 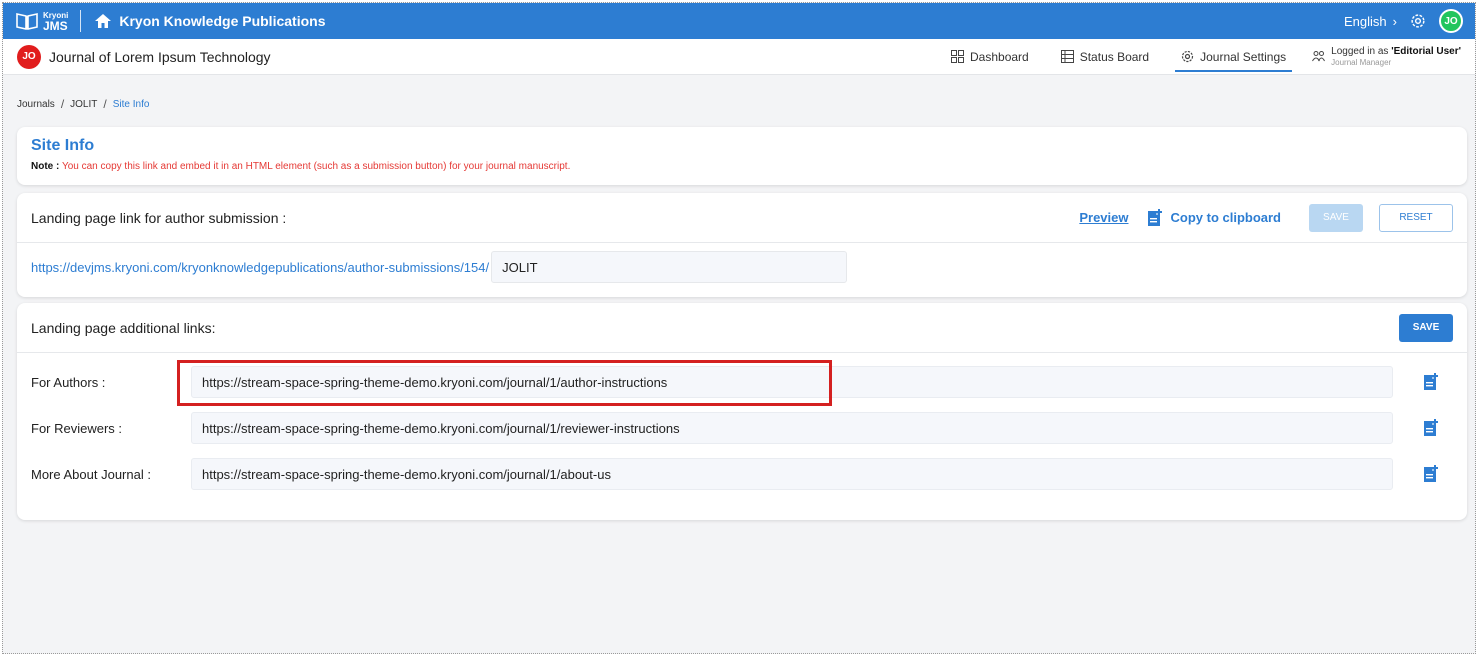 I want to click on journal-avatar: JO, so click(x=29, y=56).